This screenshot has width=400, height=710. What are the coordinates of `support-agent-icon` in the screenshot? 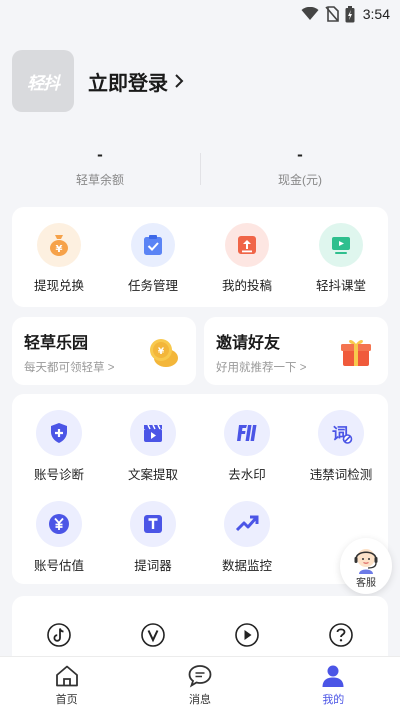 It's located at (366, 561).